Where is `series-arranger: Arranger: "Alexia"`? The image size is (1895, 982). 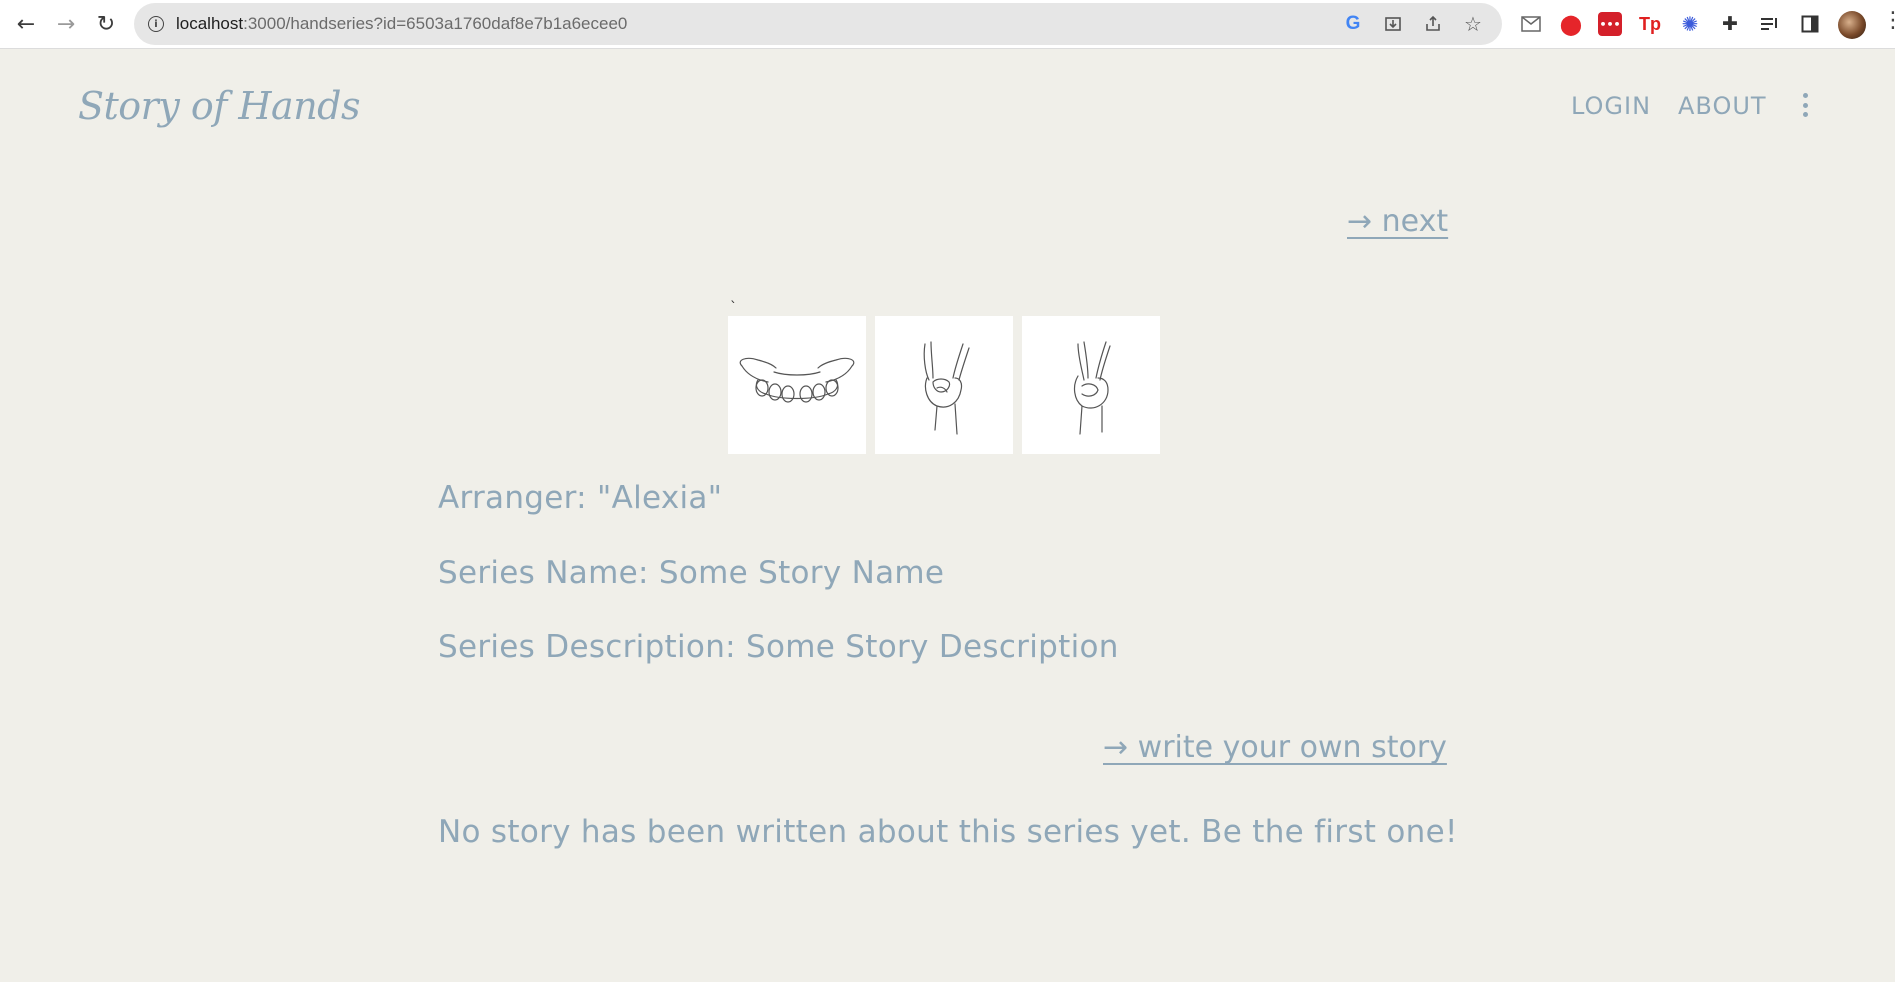
series-arranger: Arranger: "Alexia" is located at coordinates (580, 498).